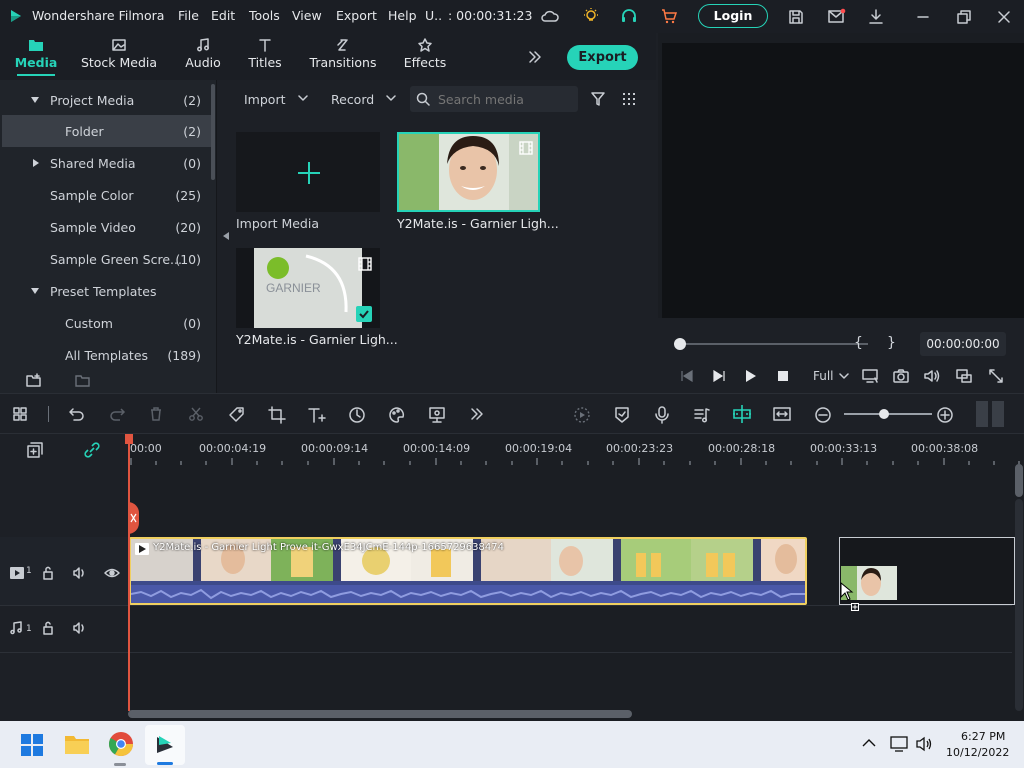 The height and width of the screenshot is (768, 1024). What do you see at coordinates (687, 376) in the screenshot?
I see `previous-frame-icon` at bounding box center [687, 376].